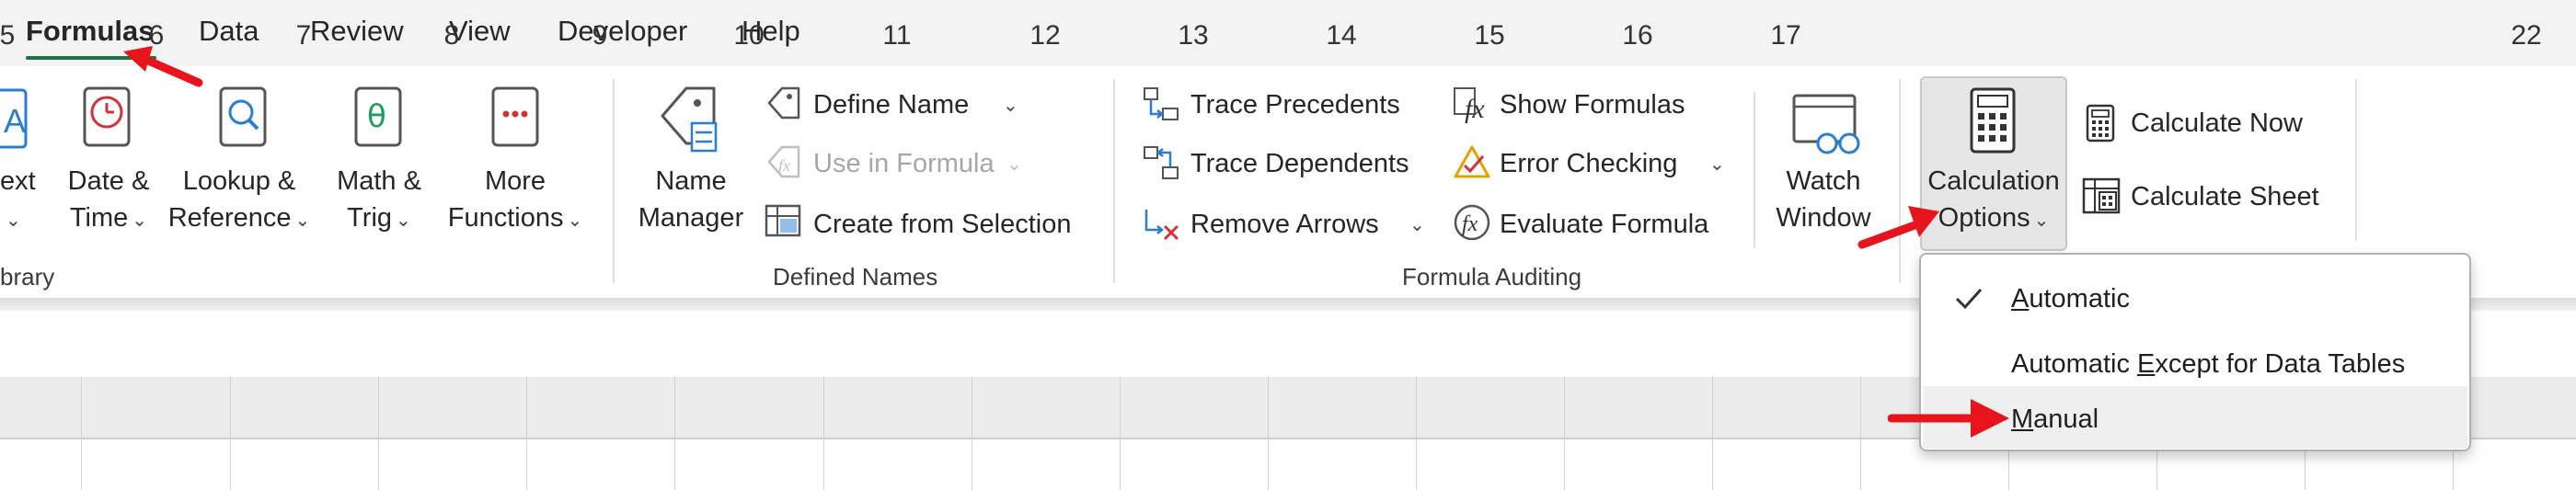 This screenshot has height=490, width=2576. I want to click on more-functions-label-2-wrap: Functions ⌄, so click(515, 219).